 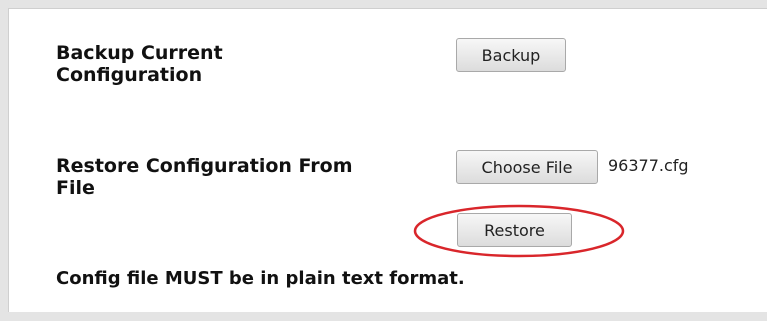 What do you see at coordinates (648, 165) in the screenshot?
I see `selected-file-name: 96377.cfg` at bounding box center [648, 165].